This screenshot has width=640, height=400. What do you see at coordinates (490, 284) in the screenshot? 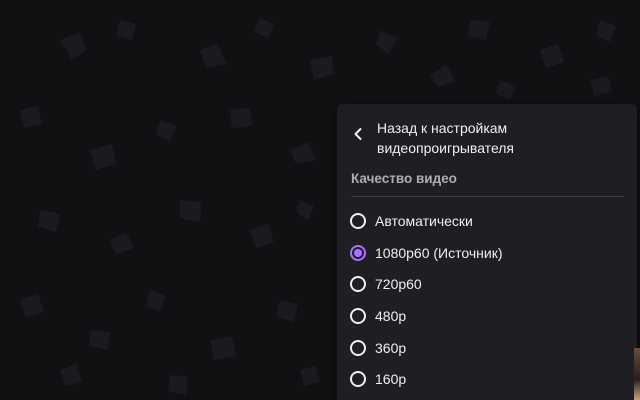
I see `quality-option-720p60: 720p60` at bounding box center [490, 284].